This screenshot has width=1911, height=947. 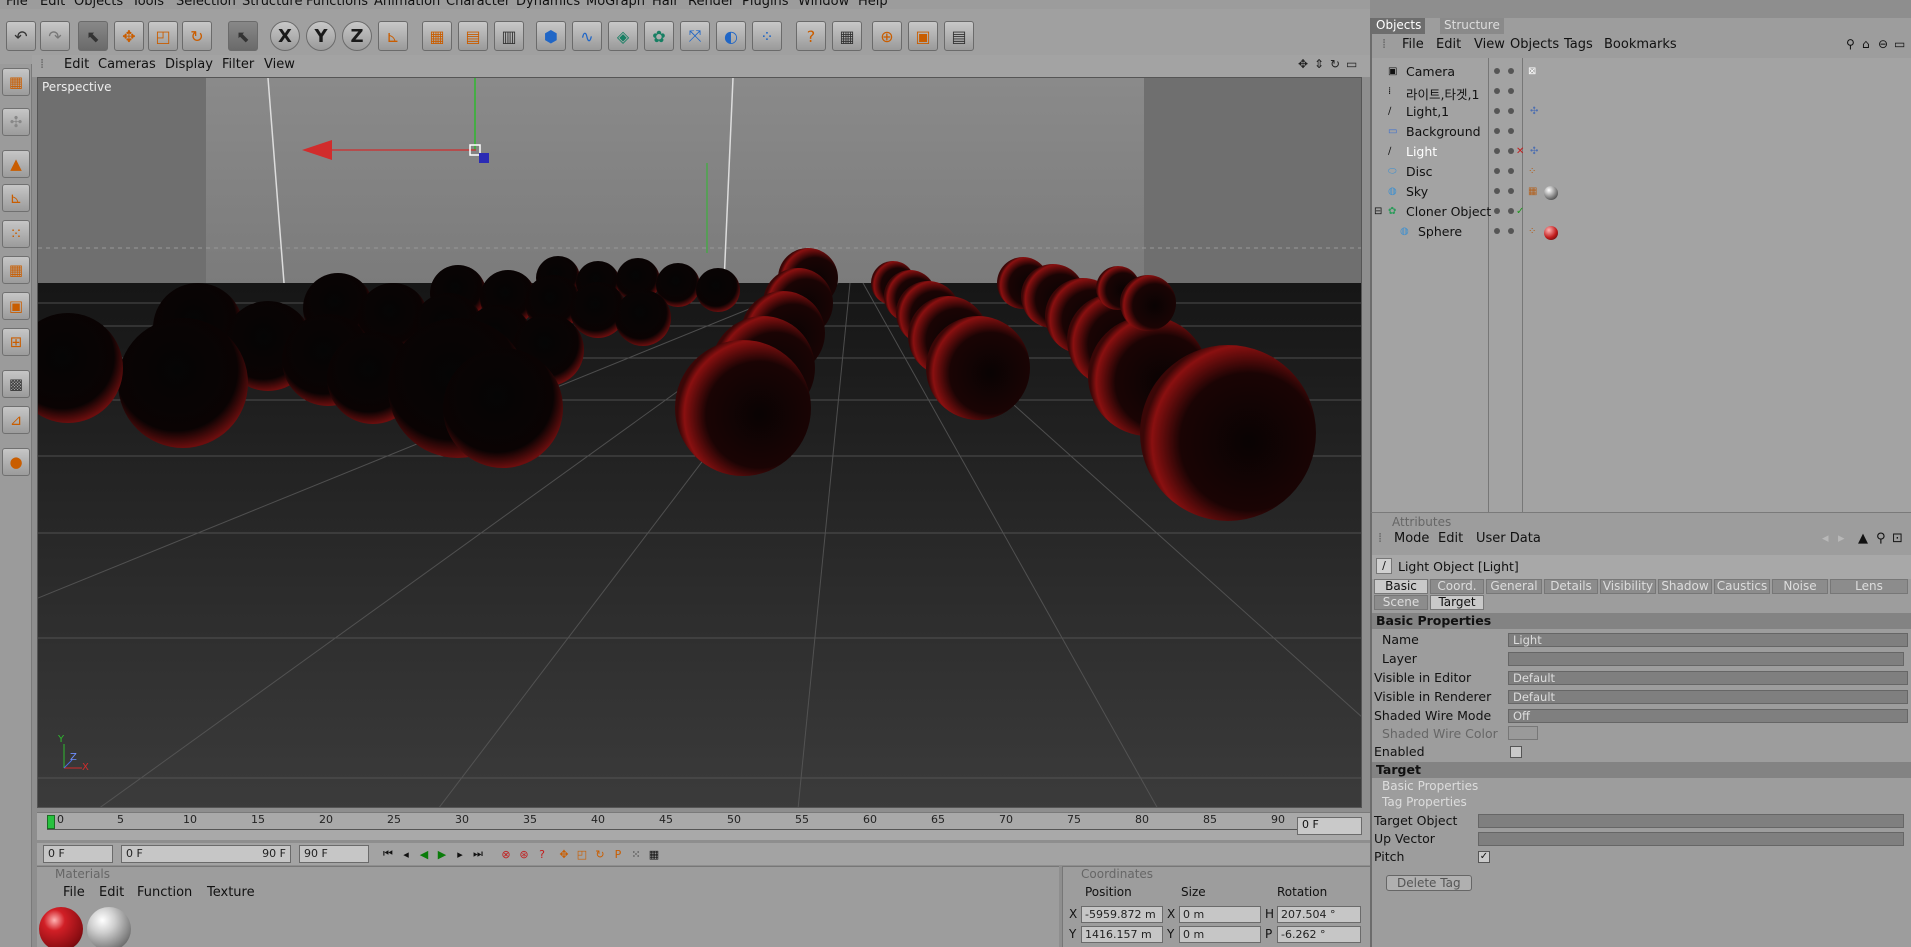 What do you see at coordinates (811, 36) in the screenshot?
I see `help-icon: ?` at bounding box center [811, 36].